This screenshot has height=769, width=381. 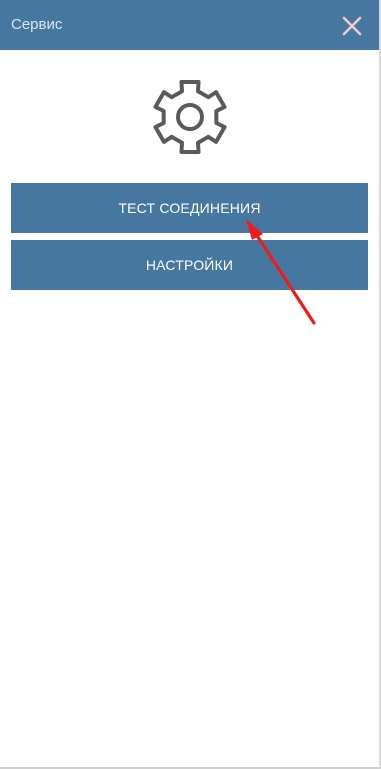 I want to click on connection-test-button: ТЕСТ СОЕДИНЕНИЯ, so click(x=189, y=208).